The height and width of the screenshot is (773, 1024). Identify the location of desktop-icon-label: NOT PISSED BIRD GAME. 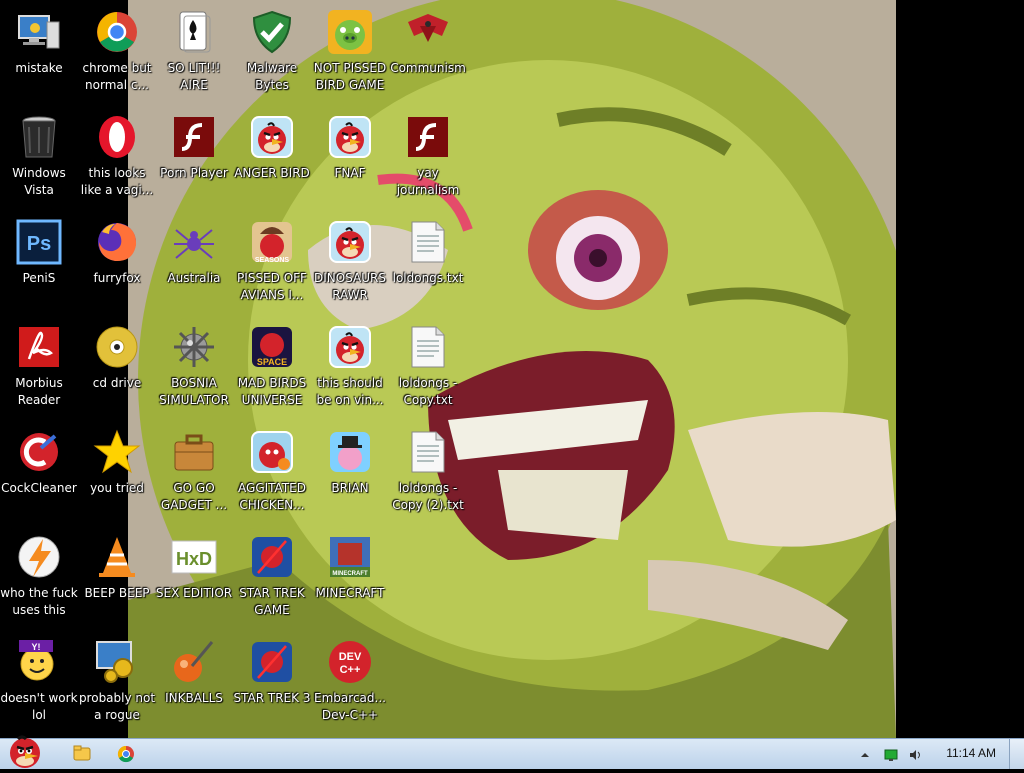
(350, 76).